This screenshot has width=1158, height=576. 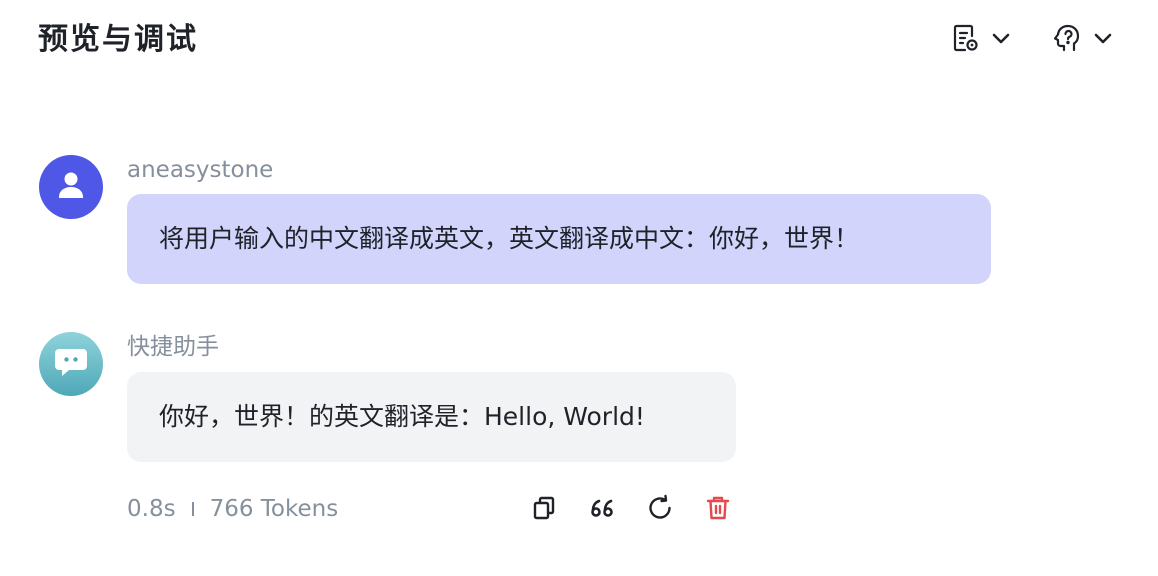 What do you see at coordinates (1032, 38) in the screenshot?
I see `header-actions` at bounding box center [1032, 38].